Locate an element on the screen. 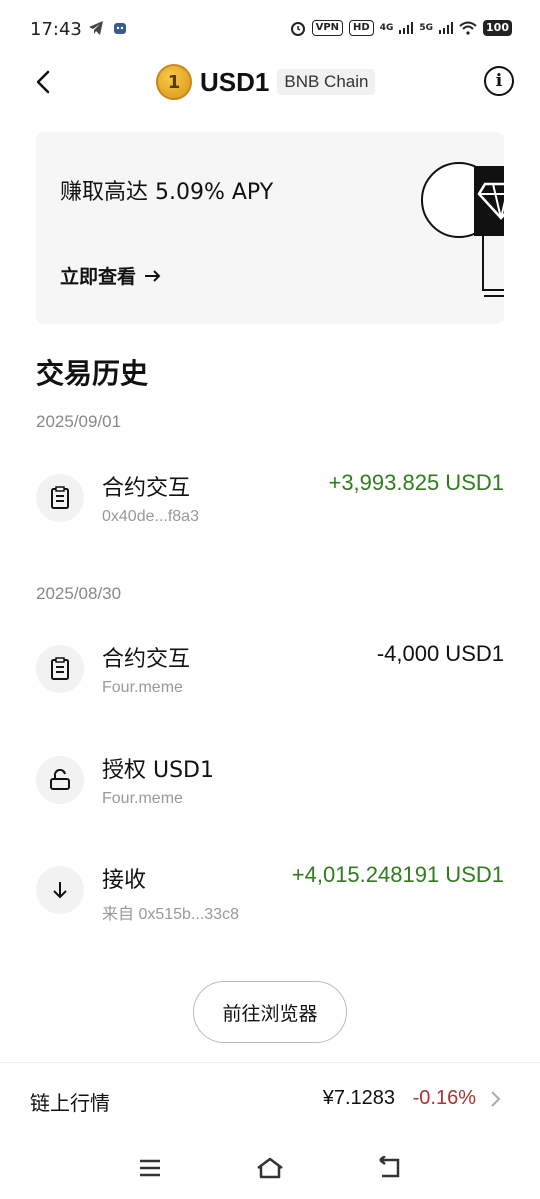 This screenshot has height=1199, width=540. transaction-amount: -4,000 USD1 is located at coordinates (440, 653).